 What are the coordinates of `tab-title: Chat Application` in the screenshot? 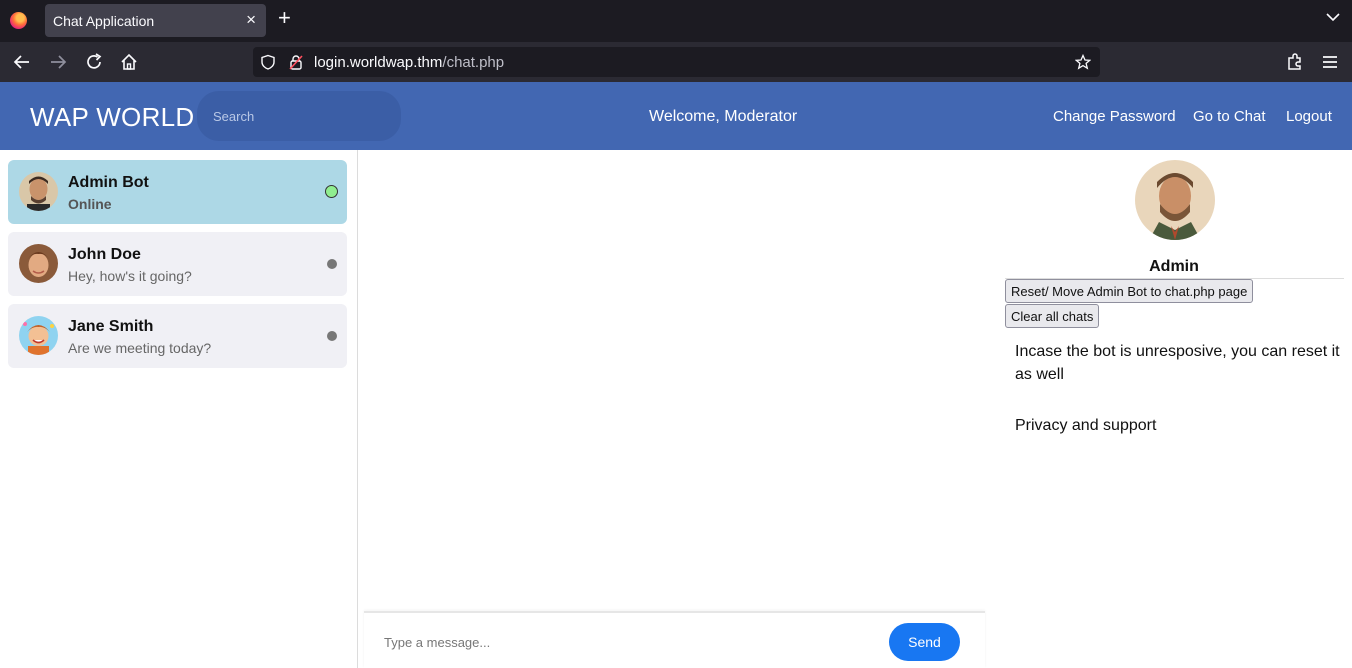 It's located at (104, 21).